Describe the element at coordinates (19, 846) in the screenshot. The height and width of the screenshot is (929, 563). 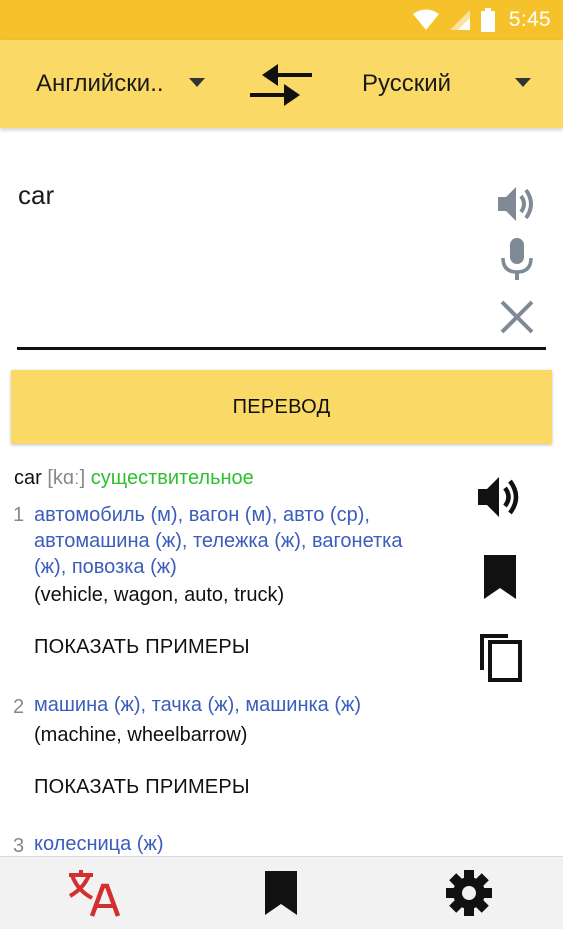
I see `entry-number: 3` at that location.